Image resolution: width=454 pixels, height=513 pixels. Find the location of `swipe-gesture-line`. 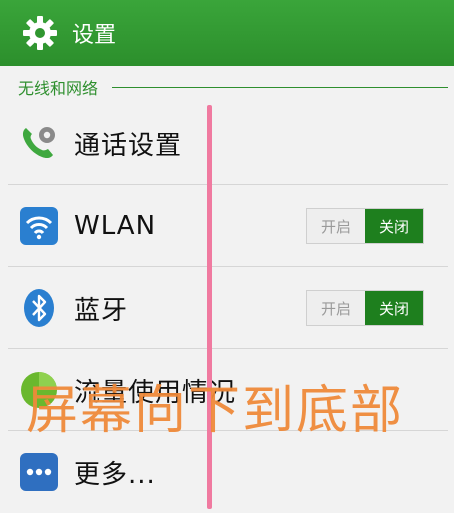

swipe-gesture-line is located at coordinates (209, 307).